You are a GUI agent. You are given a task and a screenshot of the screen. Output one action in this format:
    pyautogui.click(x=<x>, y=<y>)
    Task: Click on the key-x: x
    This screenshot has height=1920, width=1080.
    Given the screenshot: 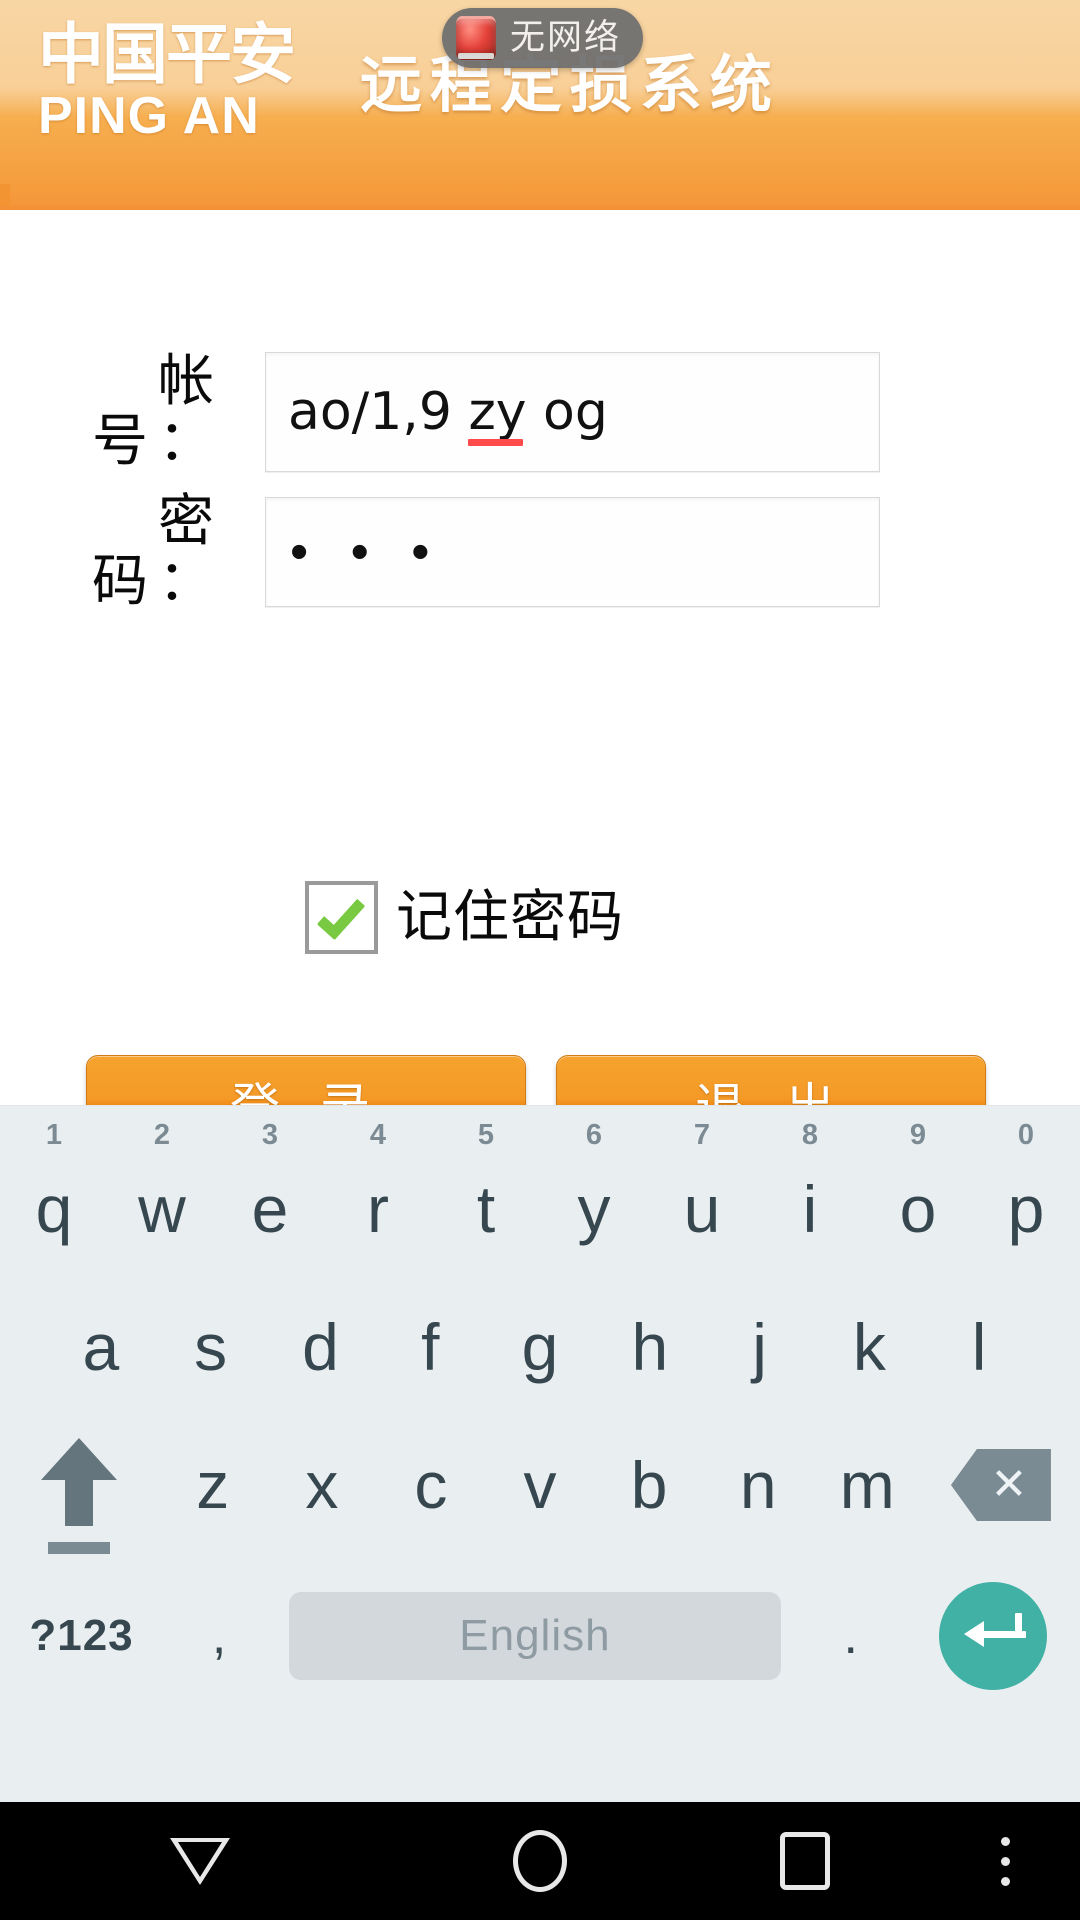 What is the action you would take?
    pyautogui.click(x=321, y=1485)
    